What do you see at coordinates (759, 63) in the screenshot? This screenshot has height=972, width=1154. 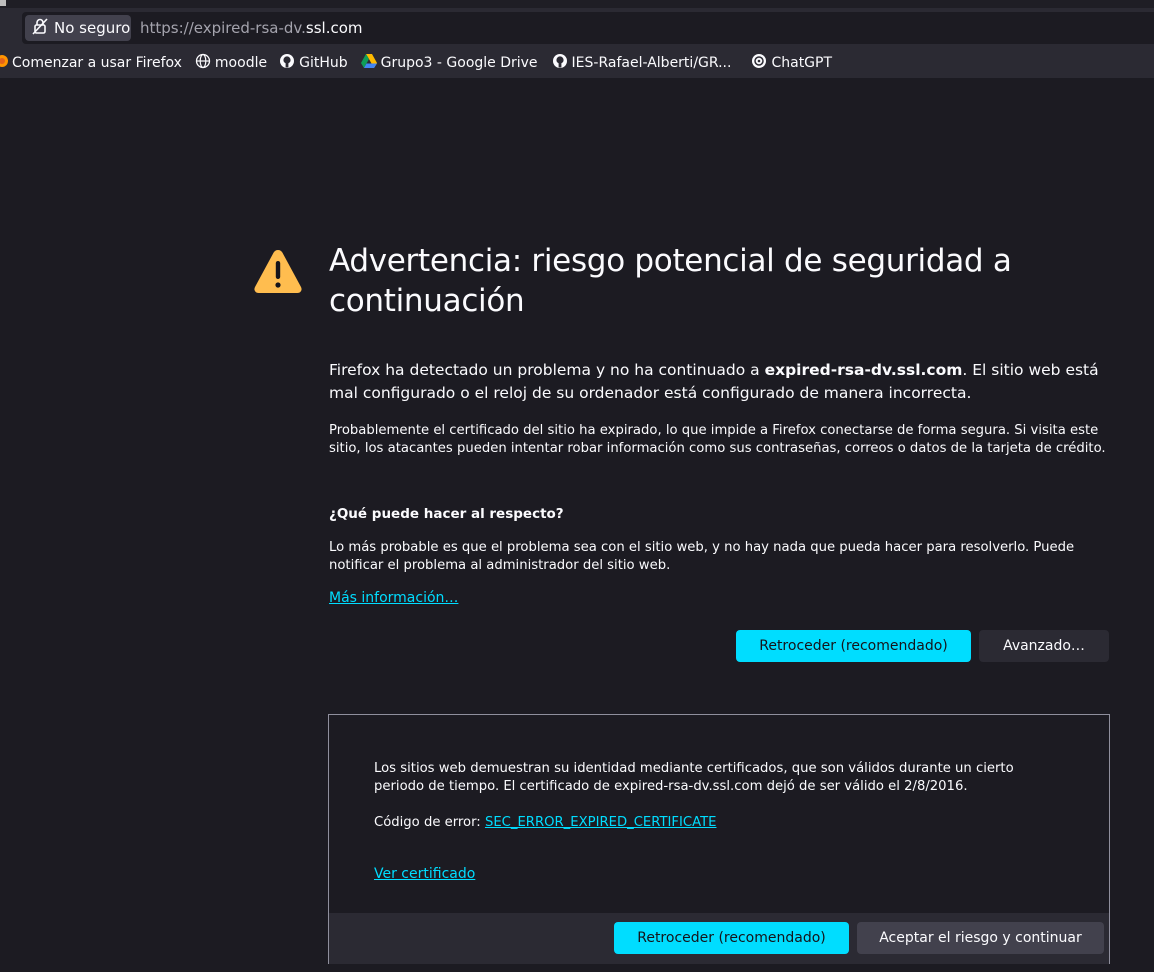 I see `chatgpt-icon` at bounding box center [759, 63].